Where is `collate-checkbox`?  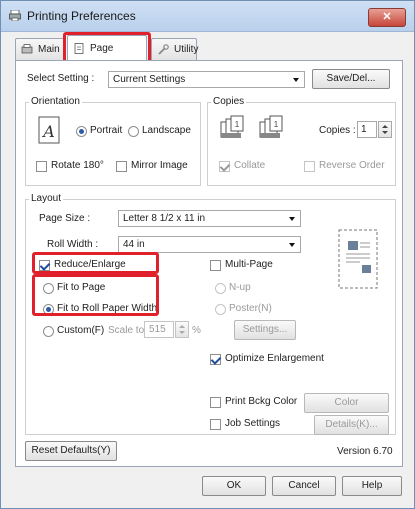
collate-checkbox is located at coordinates (224, 166).